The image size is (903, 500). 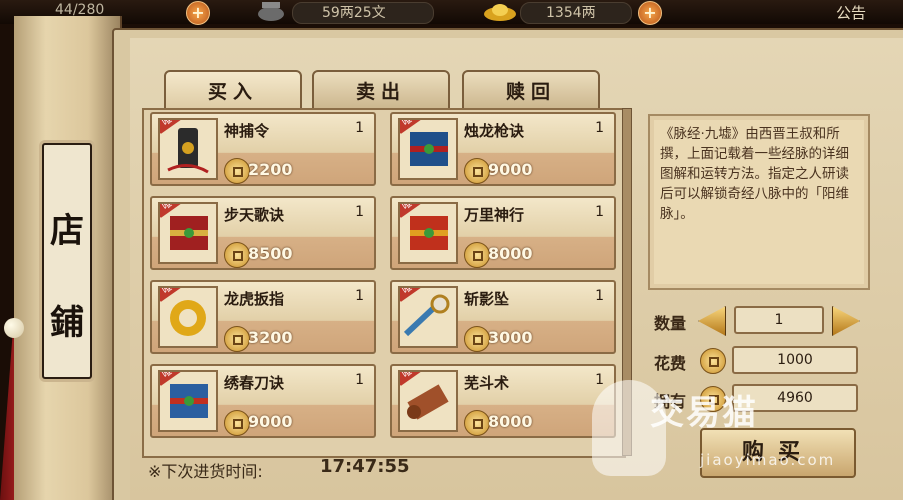 What do you see at coordinates (779, 320) in the screenshot?
I see `quantity-field: 1` at bounding box center [779, 320].